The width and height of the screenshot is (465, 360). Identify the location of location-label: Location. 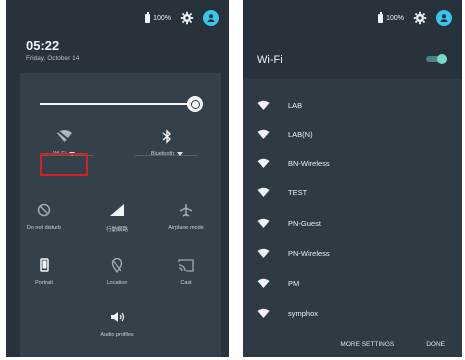
(117, 283).